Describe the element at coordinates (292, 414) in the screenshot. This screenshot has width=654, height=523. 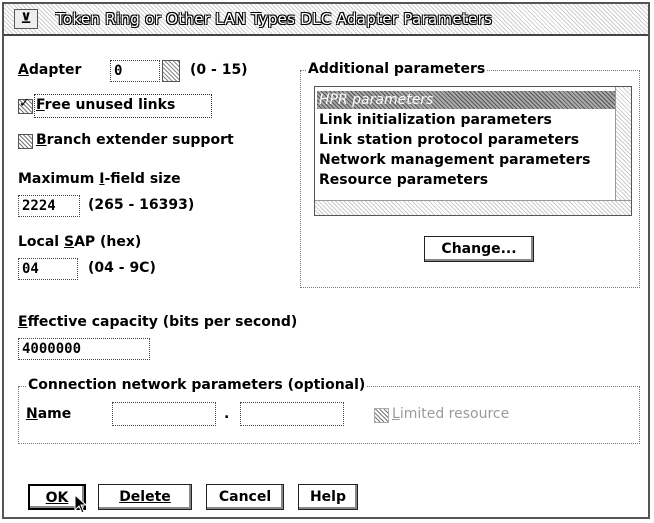
I see `name-input-part2` at that location.